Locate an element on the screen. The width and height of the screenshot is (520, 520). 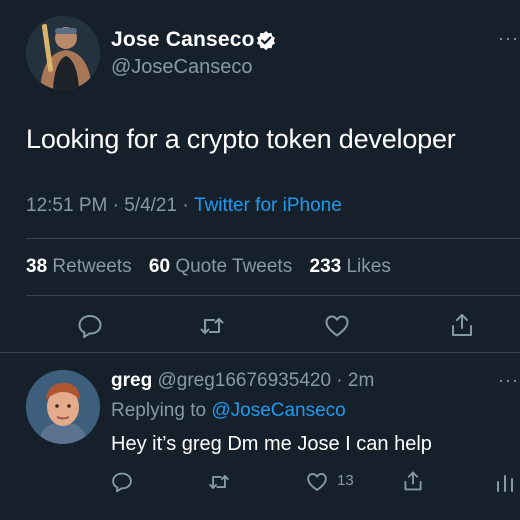
tweet-meta: 12:51 PM · 5/4/21 · Twitter for iPhone is located at coordinates (184, 206).